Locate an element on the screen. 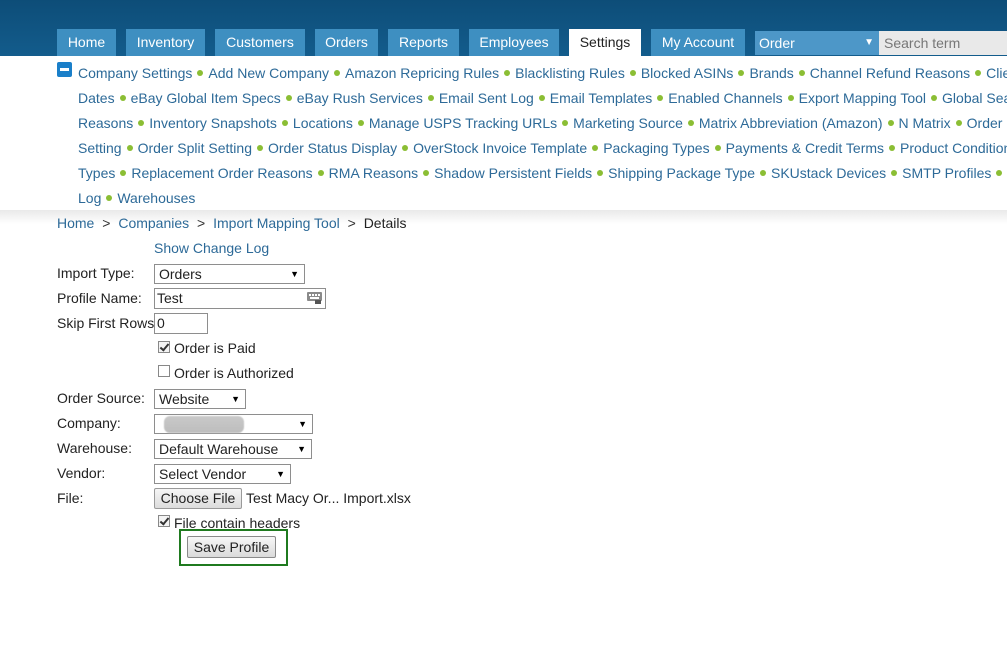 The width and height of the screenshot is (1007, 670). settings-link-line: Log Warehouses is located at coordinates (136, 198).